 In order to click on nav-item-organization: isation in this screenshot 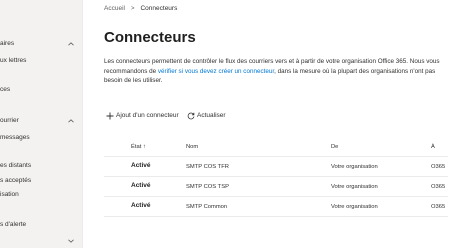, I will do `click(41, 195)`.